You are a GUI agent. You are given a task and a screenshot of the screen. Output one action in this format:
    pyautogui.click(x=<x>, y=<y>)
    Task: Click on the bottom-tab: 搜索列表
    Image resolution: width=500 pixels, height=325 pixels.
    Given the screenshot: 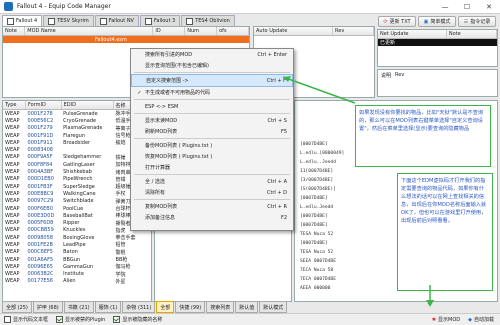 What is the action you would take?
    pyautogui.click(x=220, y=307)
    